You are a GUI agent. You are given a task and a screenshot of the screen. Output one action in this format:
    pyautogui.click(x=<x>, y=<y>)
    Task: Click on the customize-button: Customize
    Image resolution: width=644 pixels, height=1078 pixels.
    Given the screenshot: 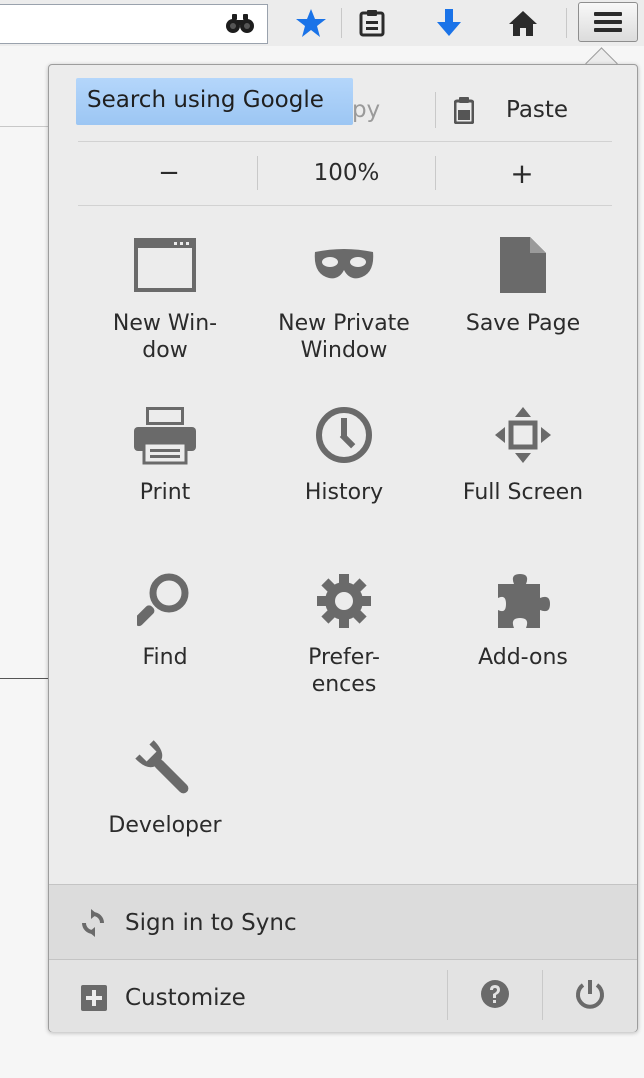 What is the action you would take?
    pyautogui.click(x=248, y=996)
    